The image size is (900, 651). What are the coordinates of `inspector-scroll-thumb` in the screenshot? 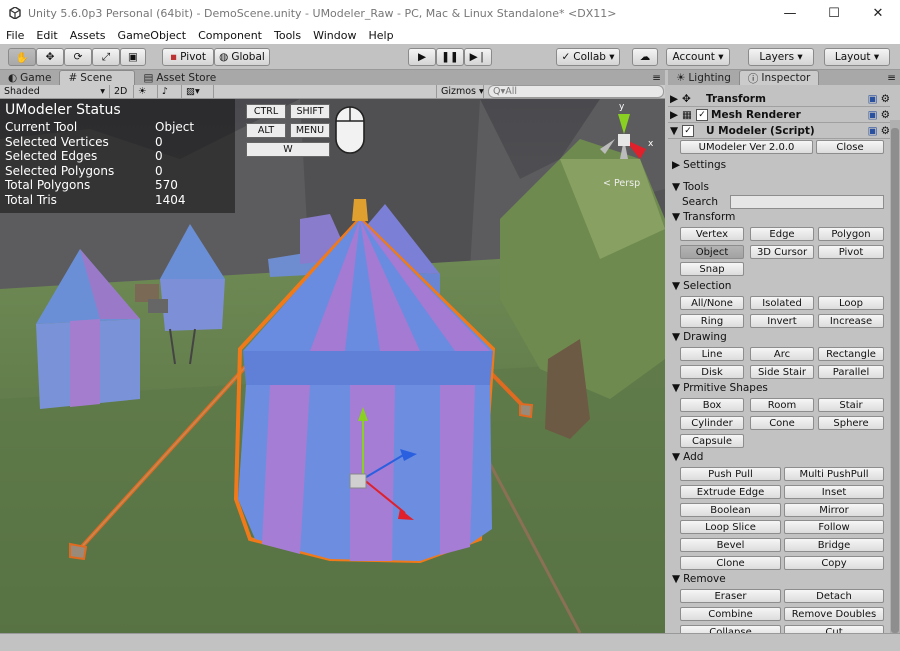 It's located at (895, 380).